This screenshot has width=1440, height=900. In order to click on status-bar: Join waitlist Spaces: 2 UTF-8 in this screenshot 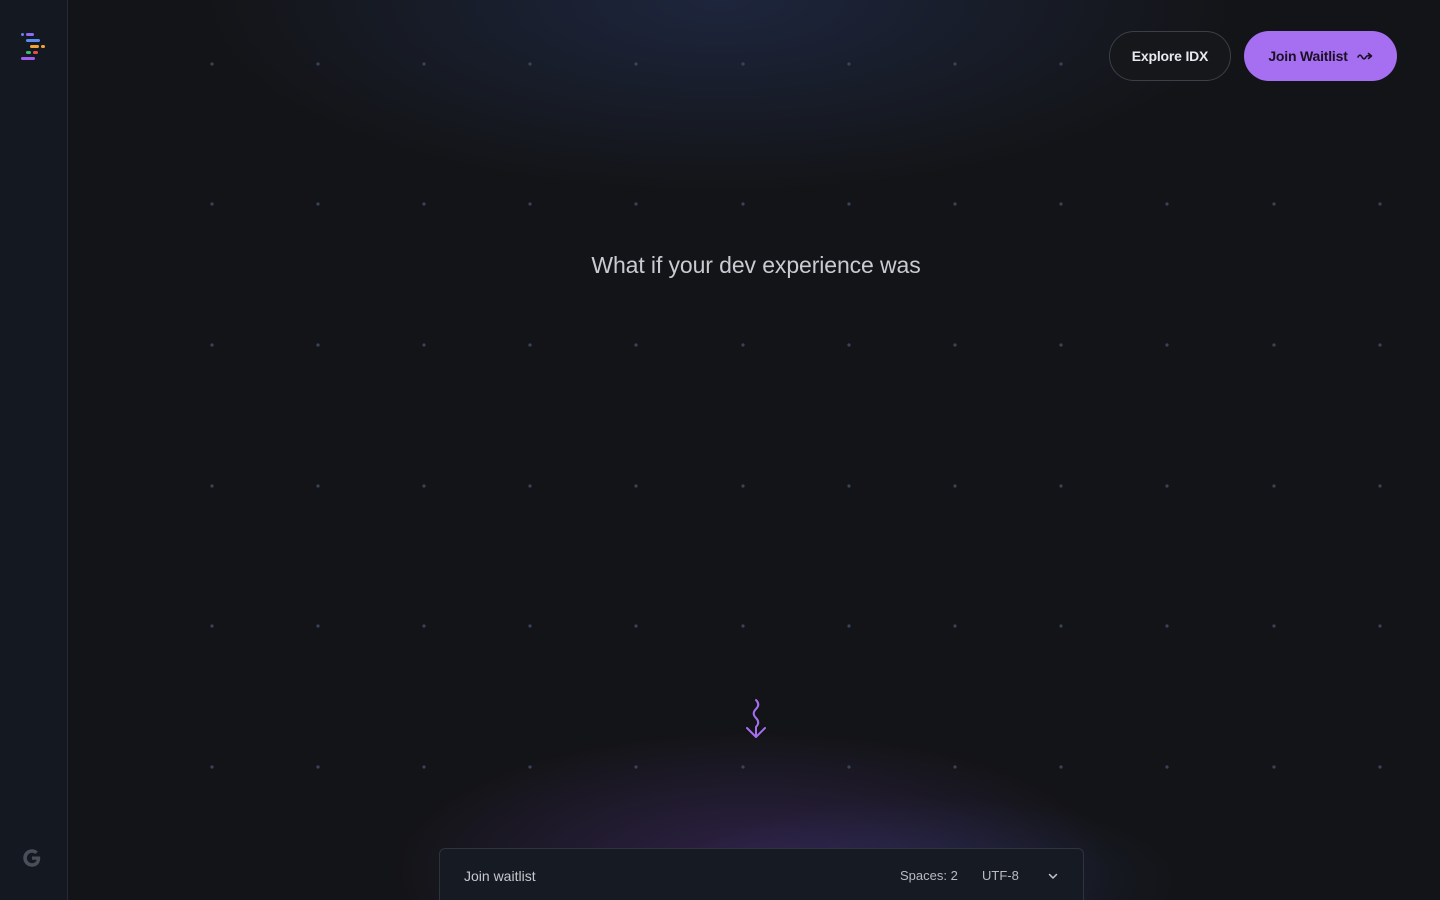, I will do `click(761, 874)`.